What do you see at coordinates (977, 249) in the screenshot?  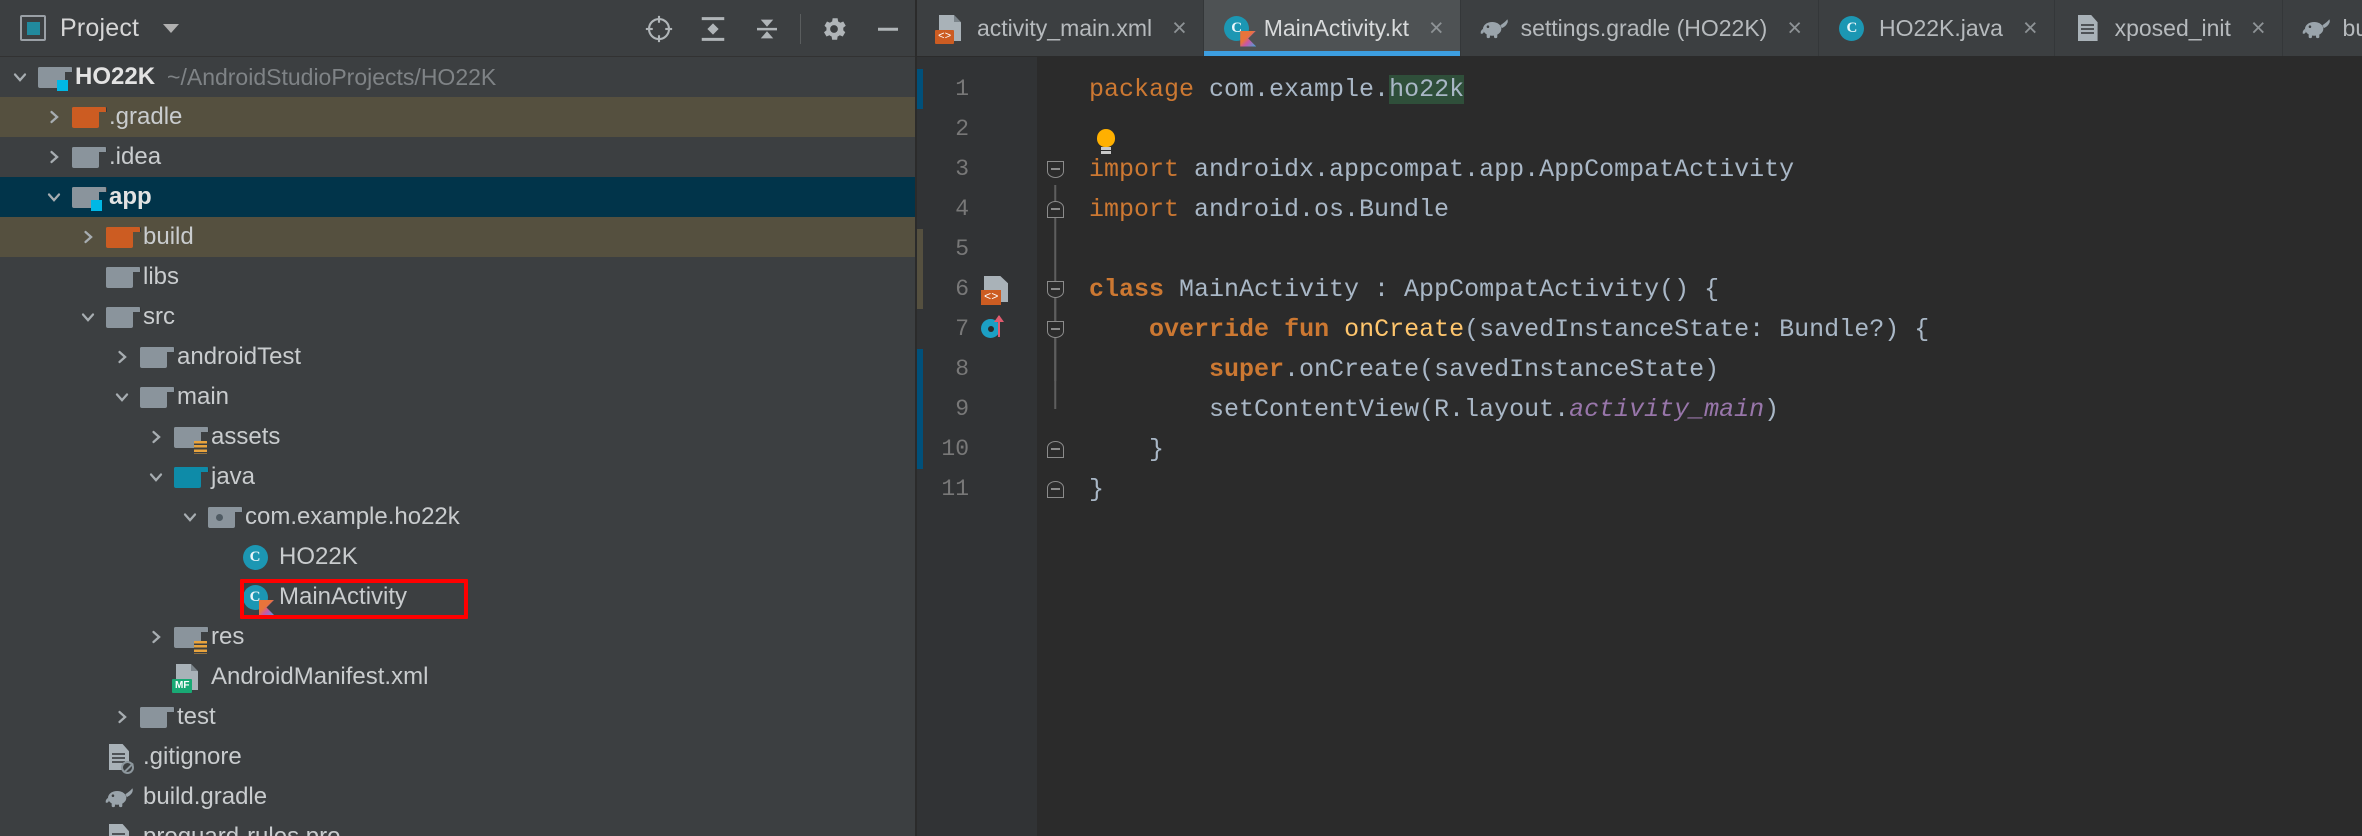 I see `gutter-line: 5` at bounding box center [977, 249].